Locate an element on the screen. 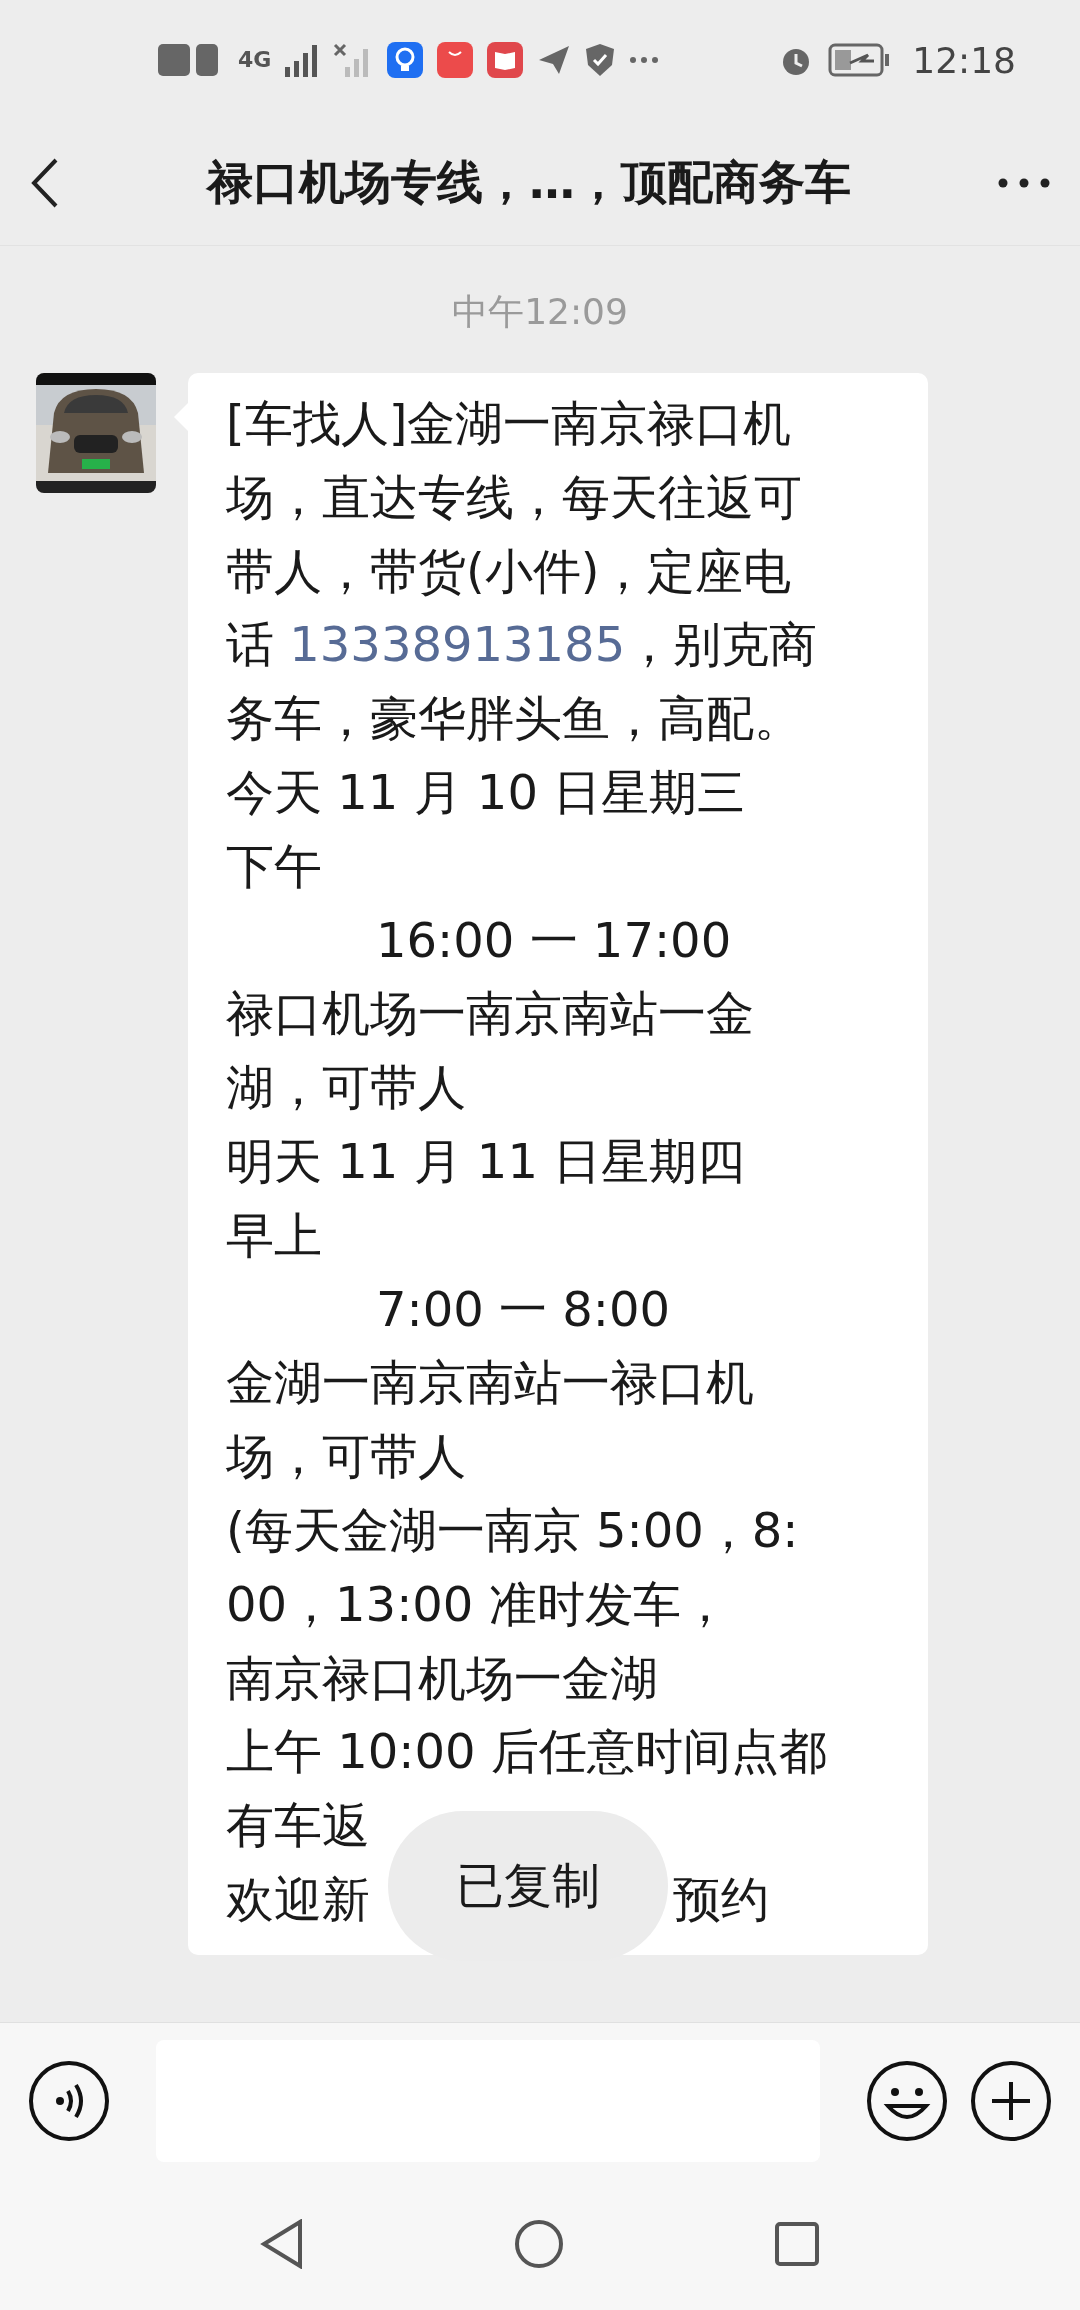  message-text: 欢迎新 is located at coordinates (298, 1898).